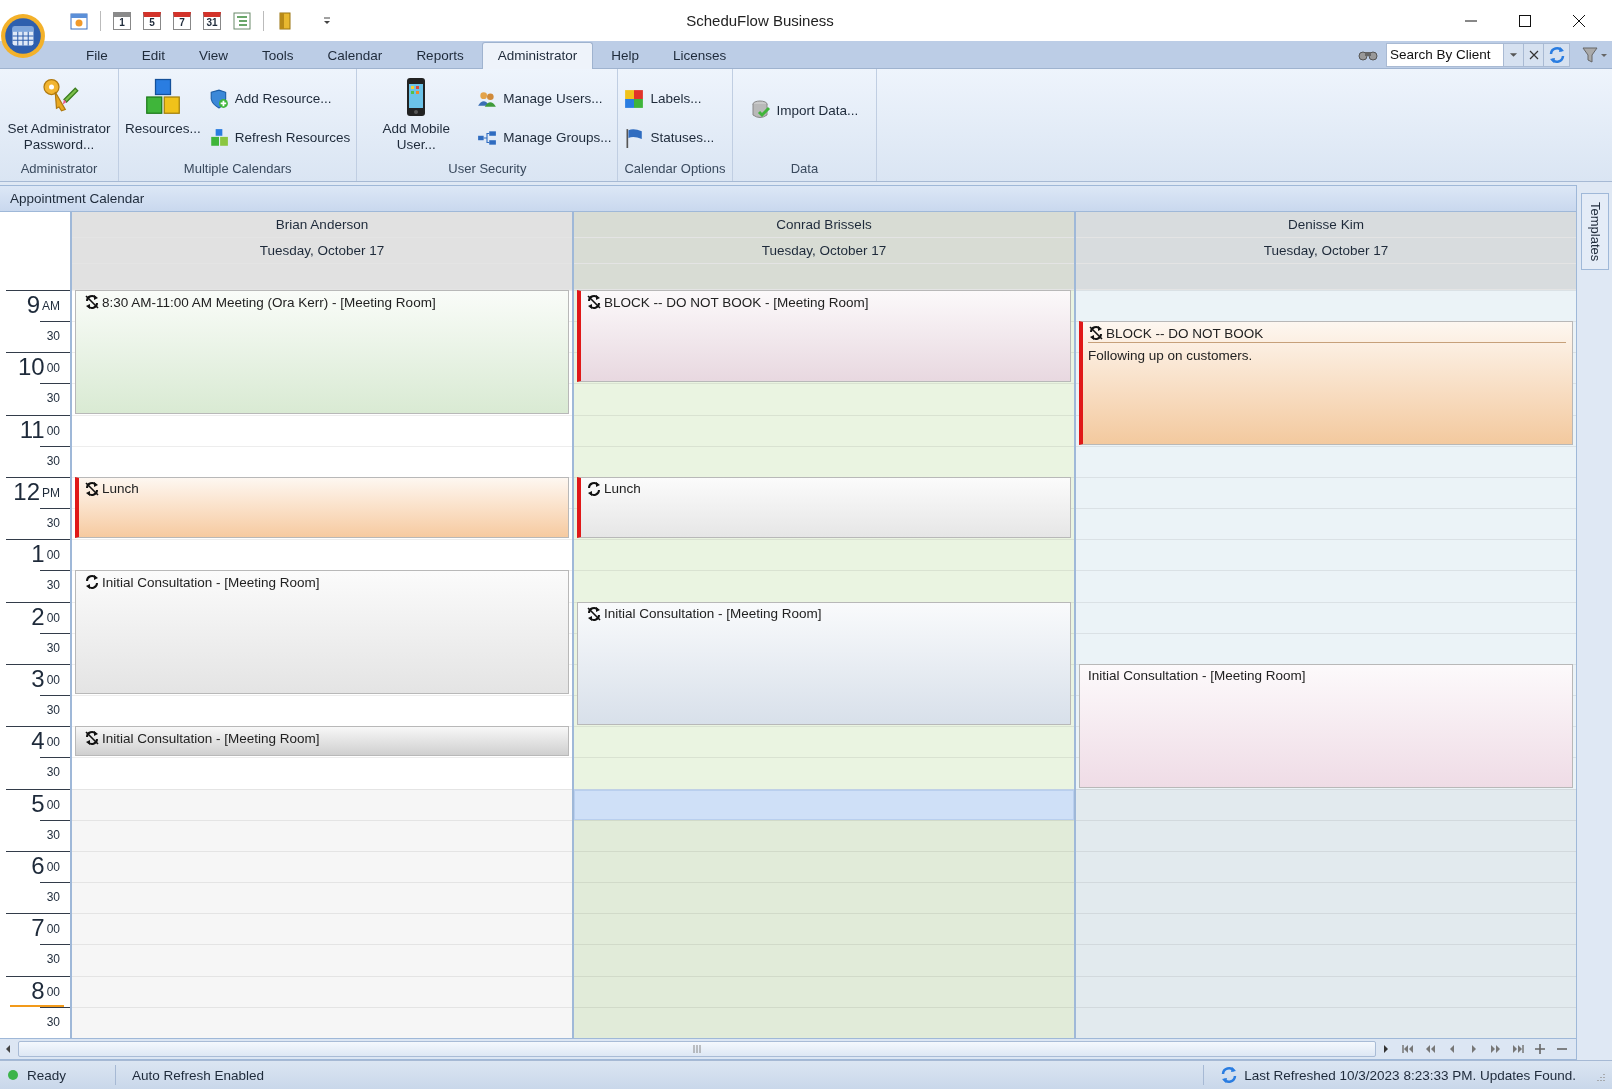 The height and width of the screenshot is (1089, 1612). What do you see at coordinates (322, 352) in the screenshot?
I see `appointment: 8:30 AM-11:00 AM Meeting (Ora Kerr) - [Meeting Room]` at bounding box center [322, 352].